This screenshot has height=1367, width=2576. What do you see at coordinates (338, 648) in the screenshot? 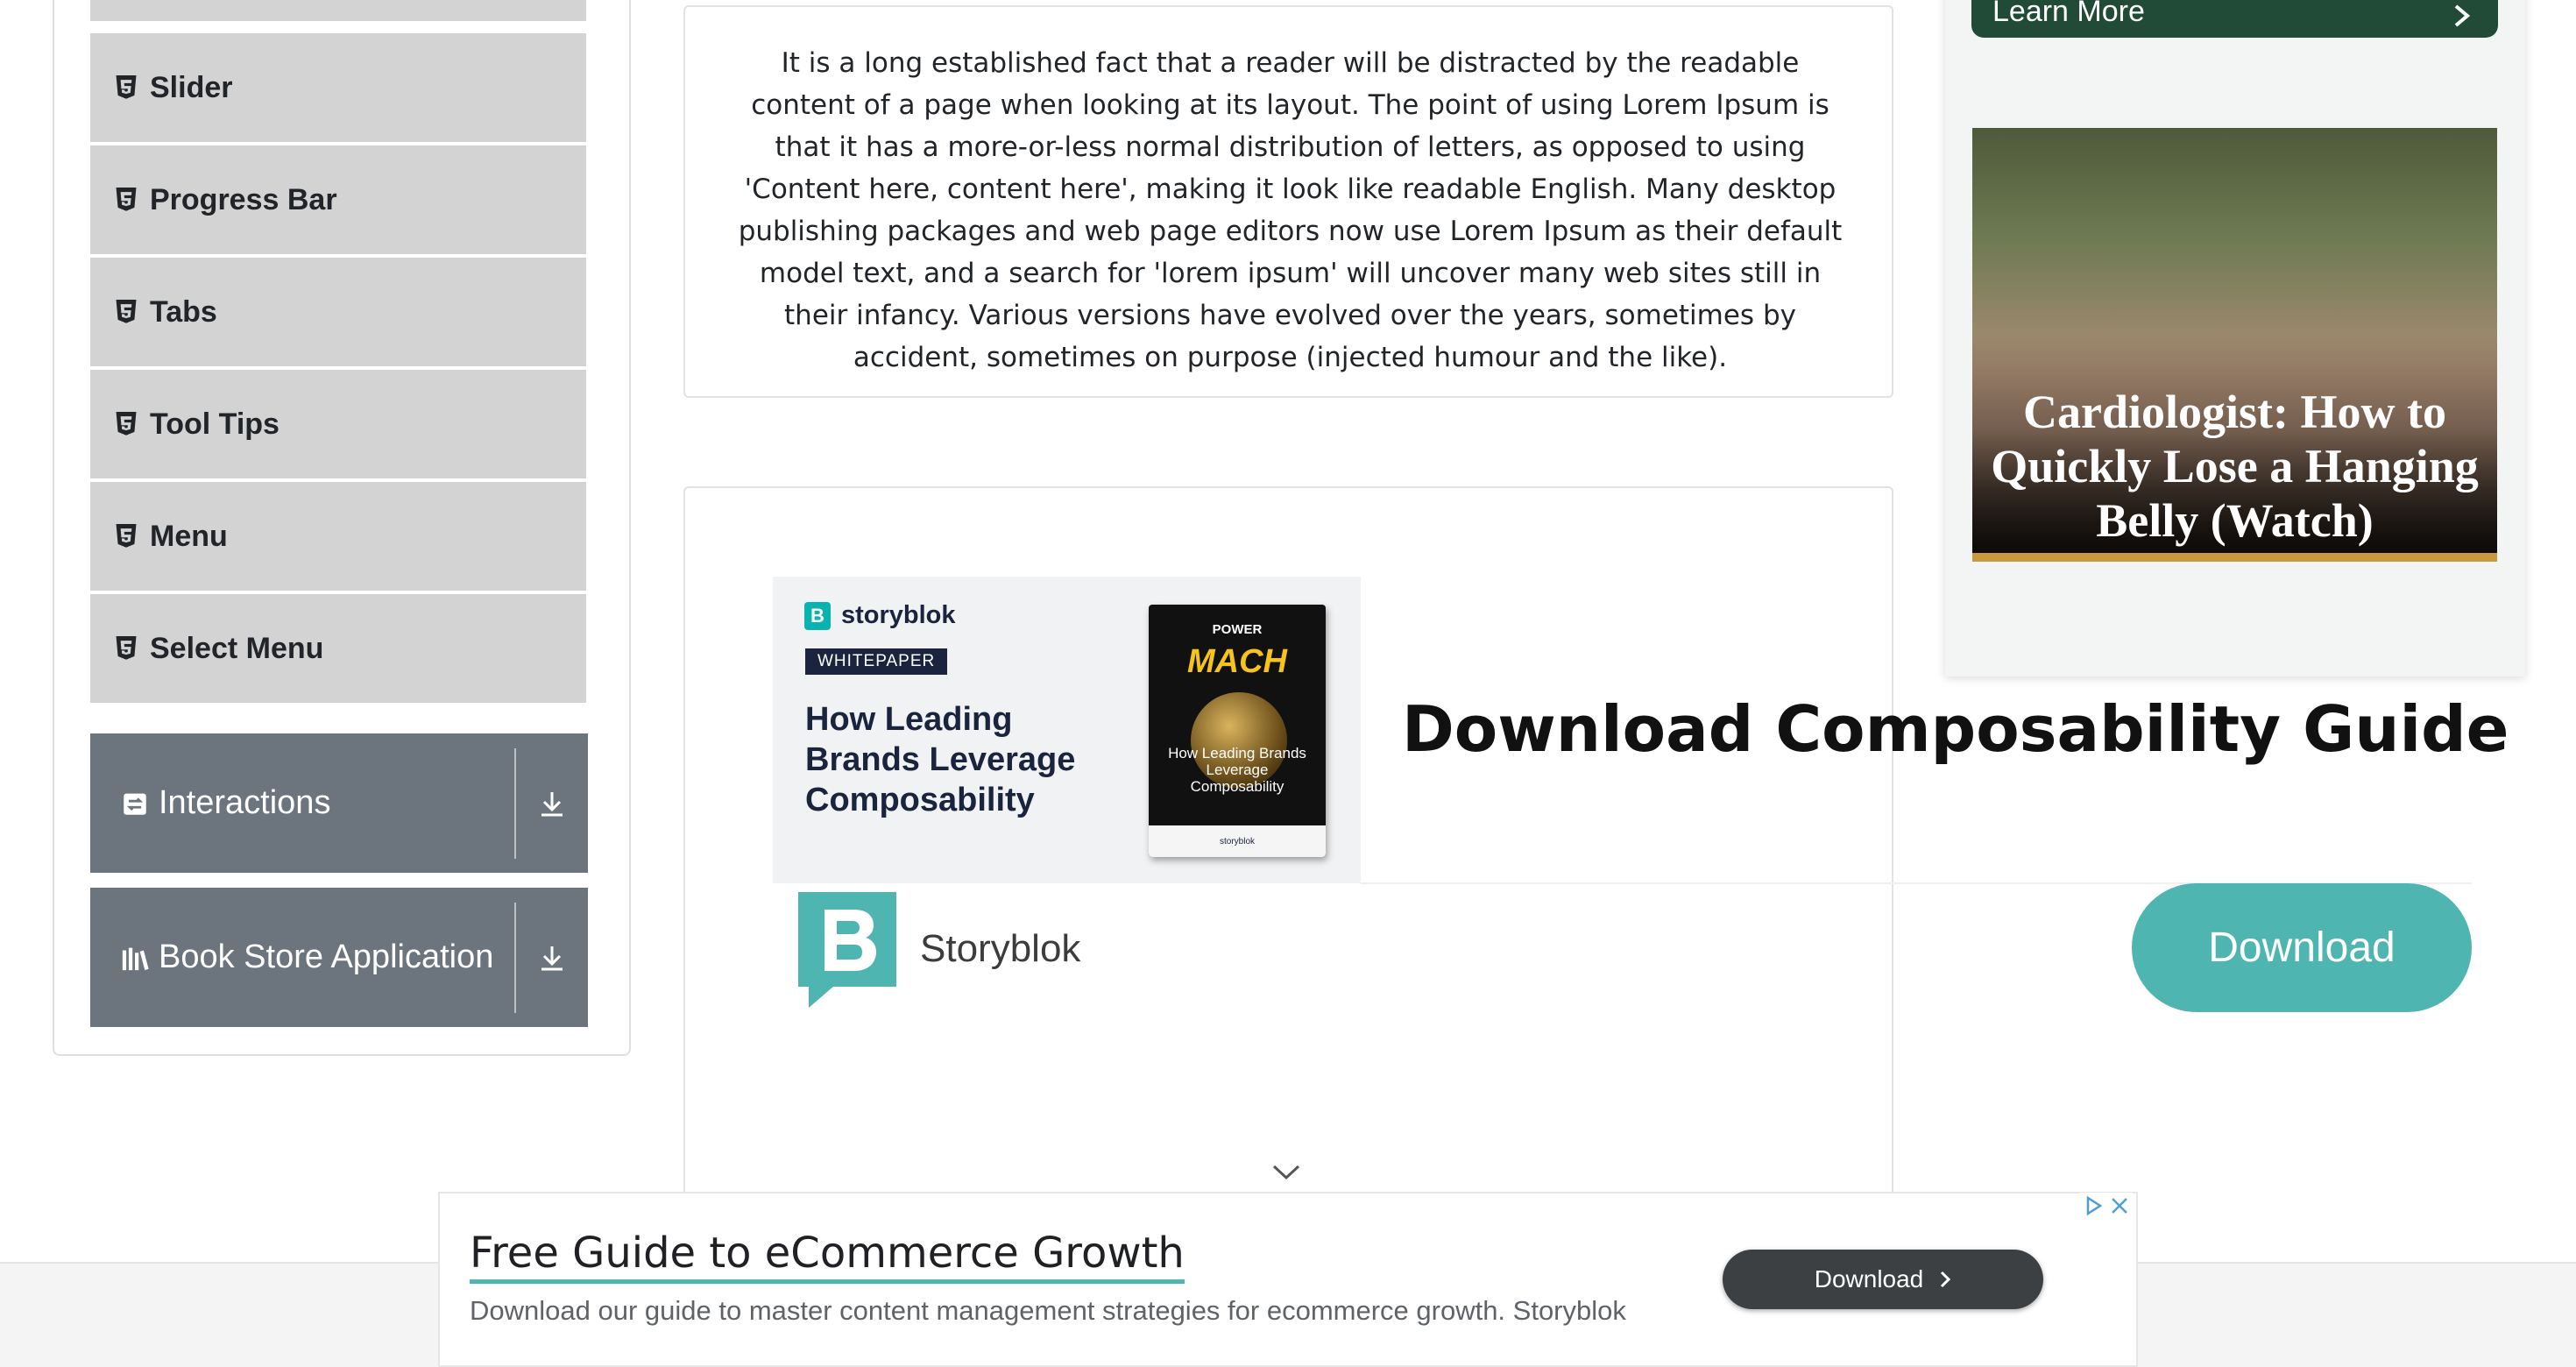
I see `sidebar-item-select-menu: Select Menu` at bounding box center [338, 648].